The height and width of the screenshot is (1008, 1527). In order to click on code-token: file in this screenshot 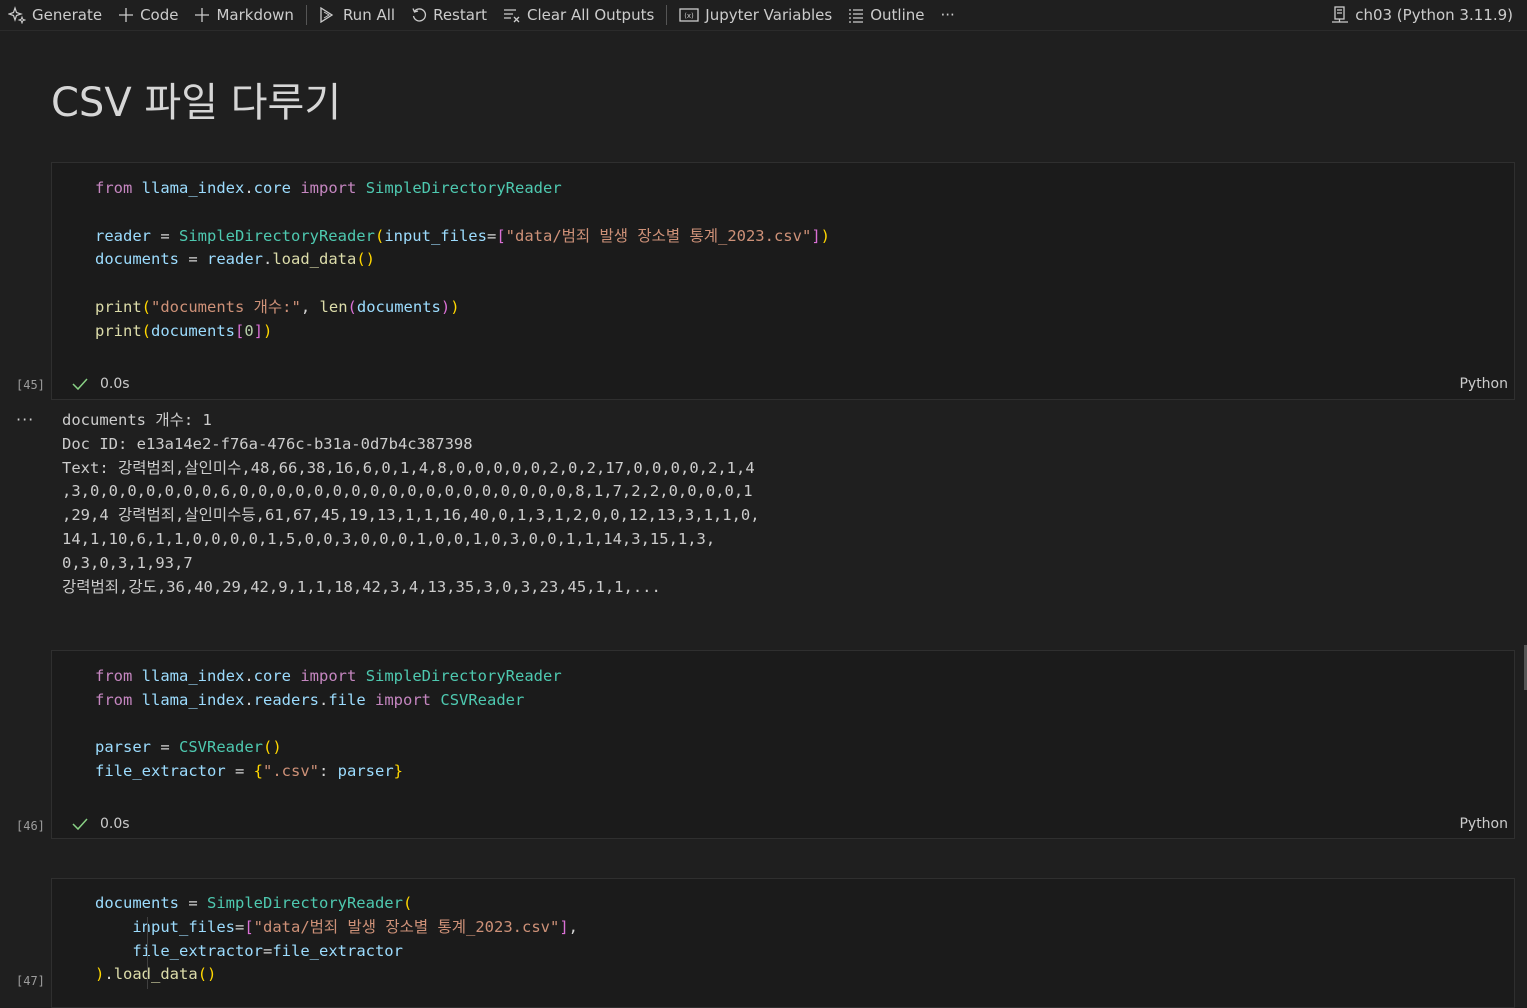, I will do `click(347, 699)`.